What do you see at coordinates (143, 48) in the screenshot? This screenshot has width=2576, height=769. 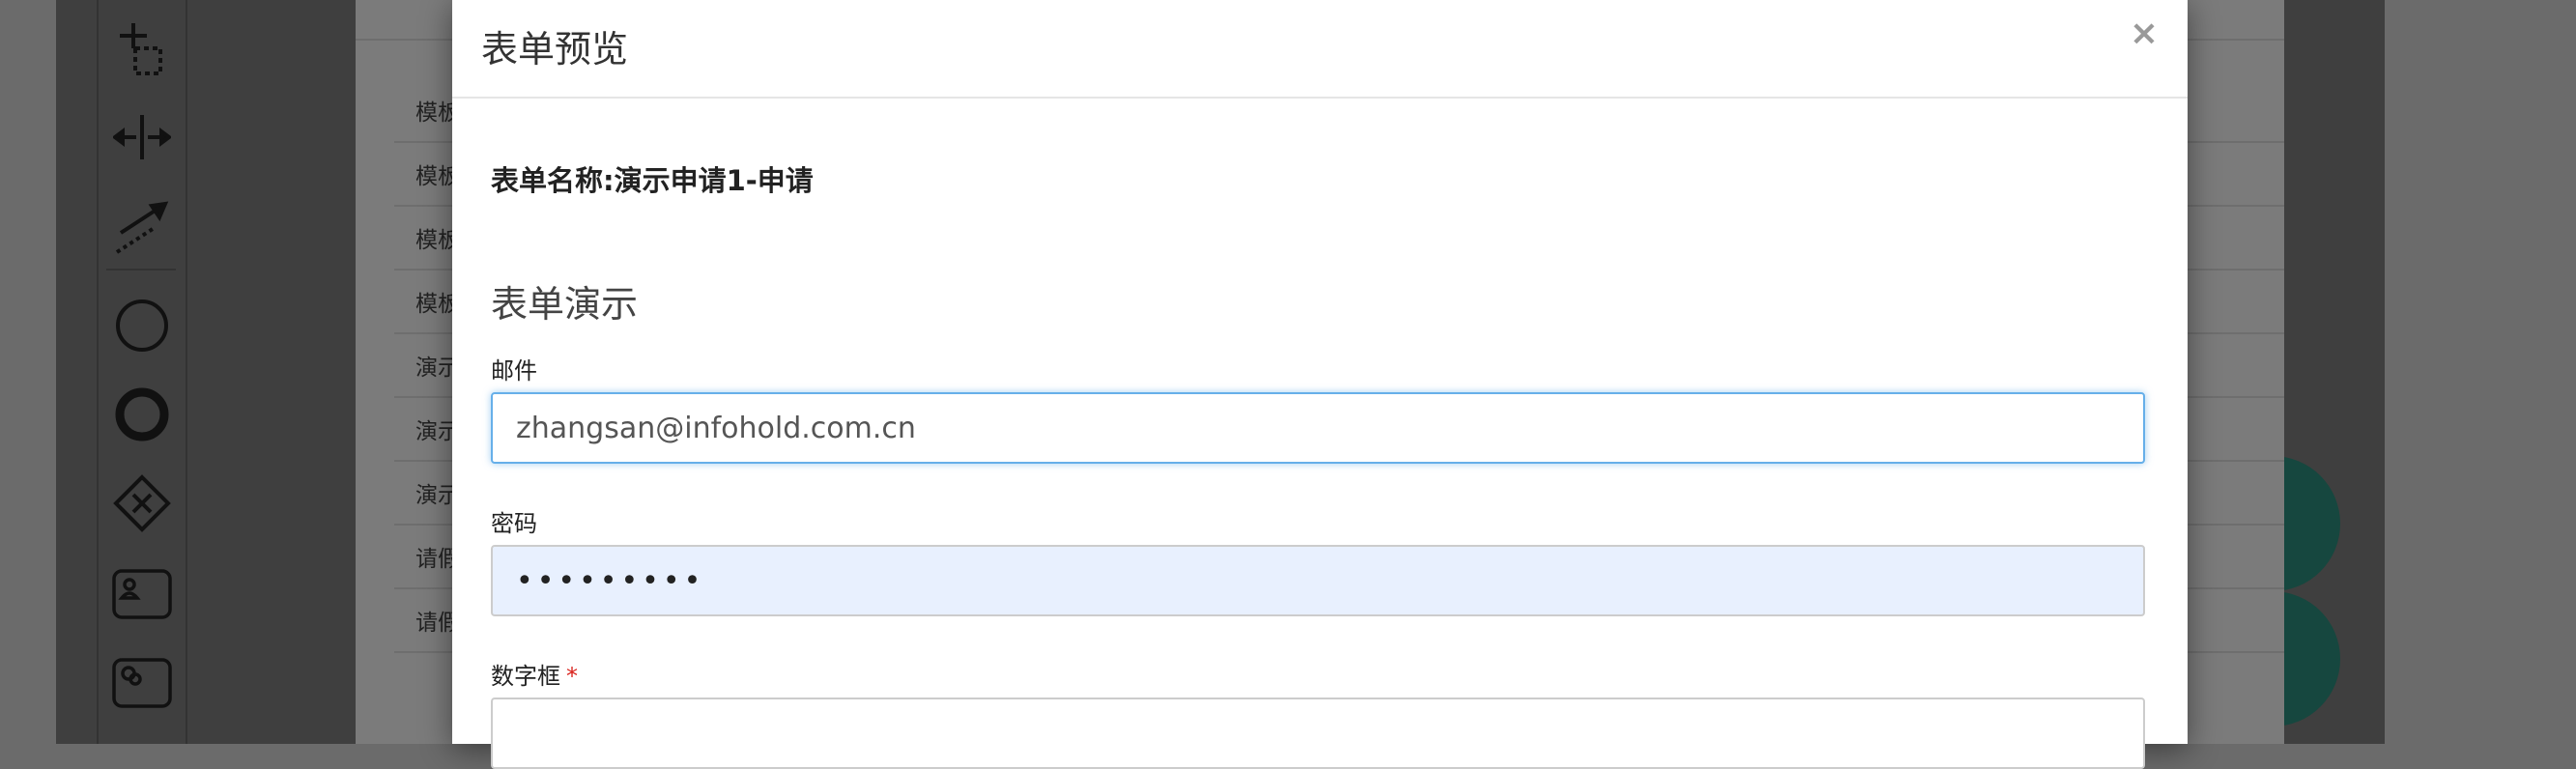 I see `lasso-tool-icon` at bounding box center [143, 48].